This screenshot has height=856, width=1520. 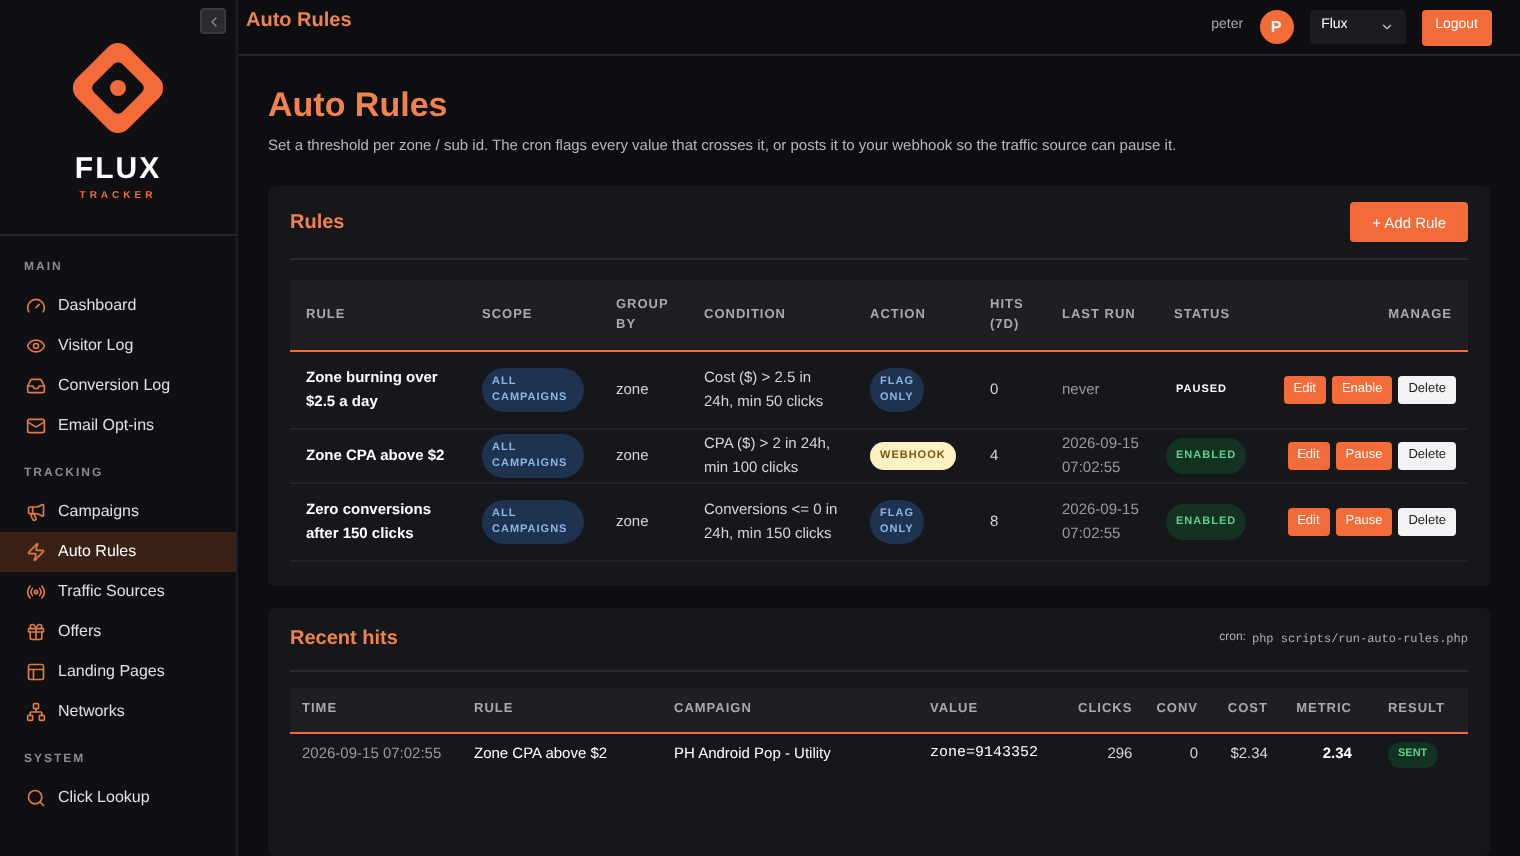 I want to click on nav-item: Dashboard, so click(x=118, y=305).